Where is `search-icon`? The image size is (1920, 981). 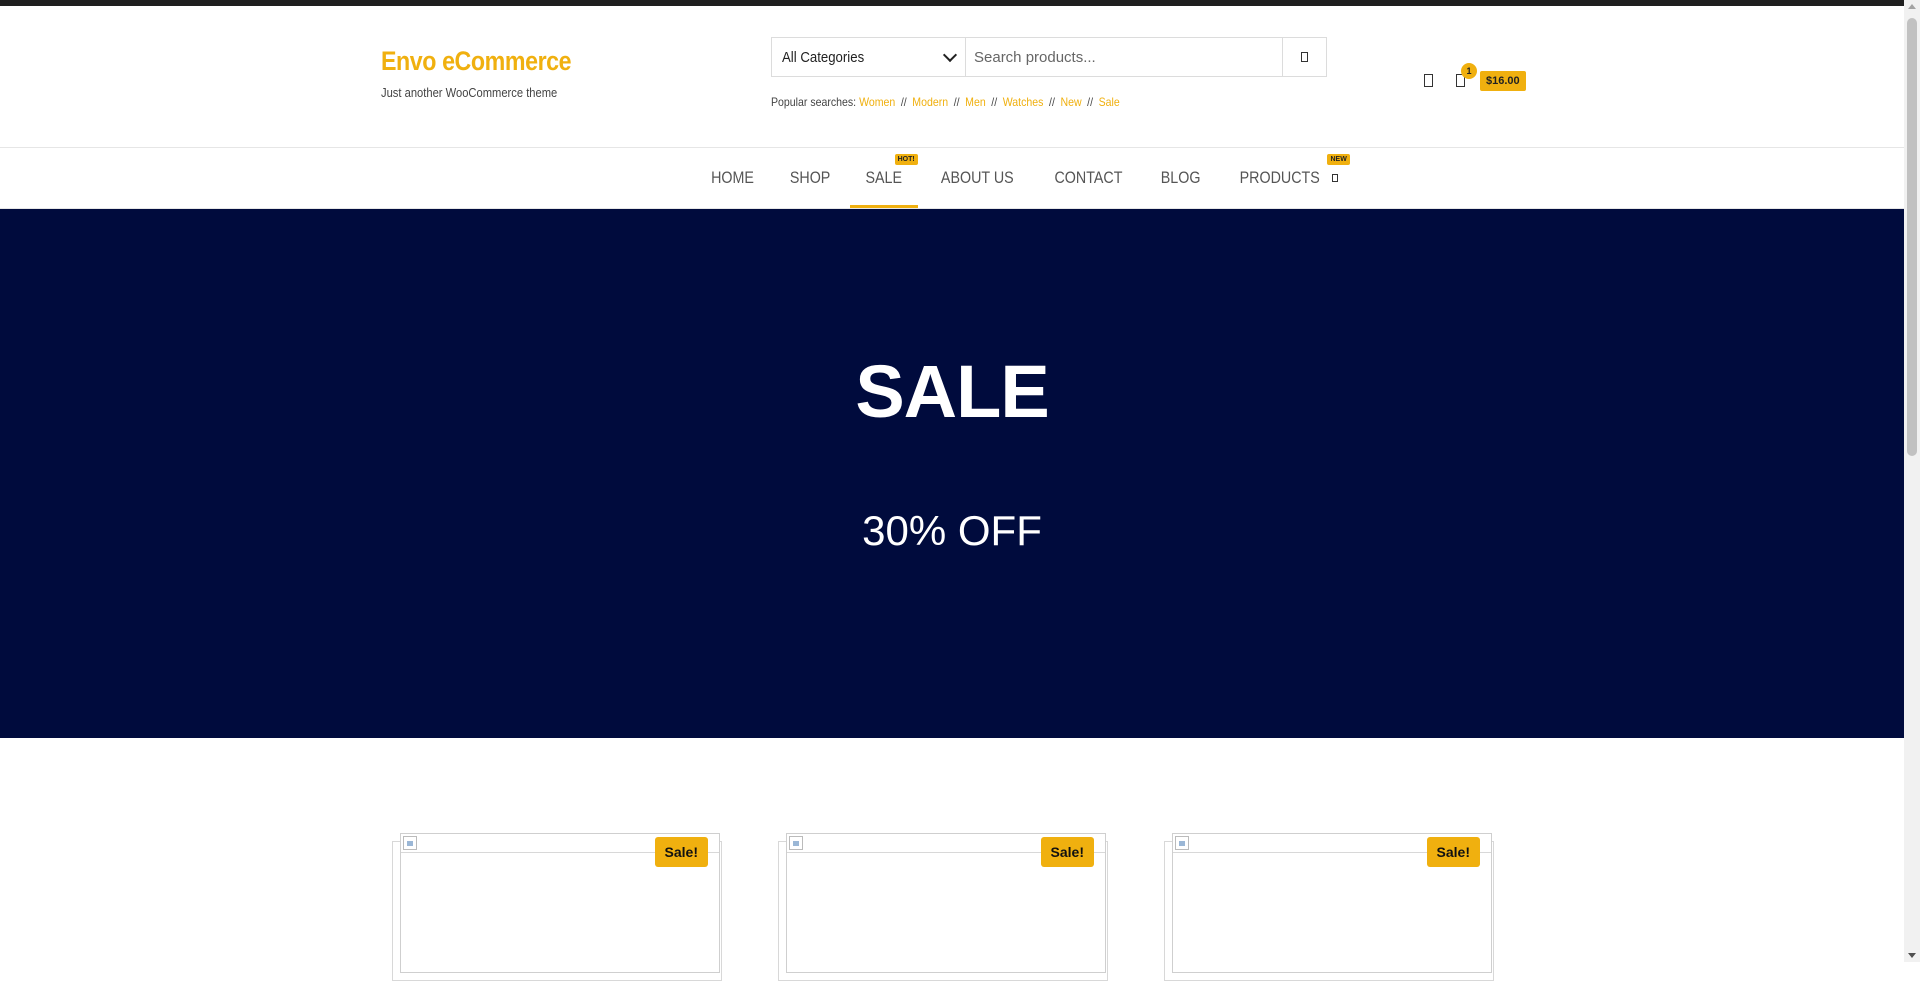 search-icon is located at coordinates (1304, 57).